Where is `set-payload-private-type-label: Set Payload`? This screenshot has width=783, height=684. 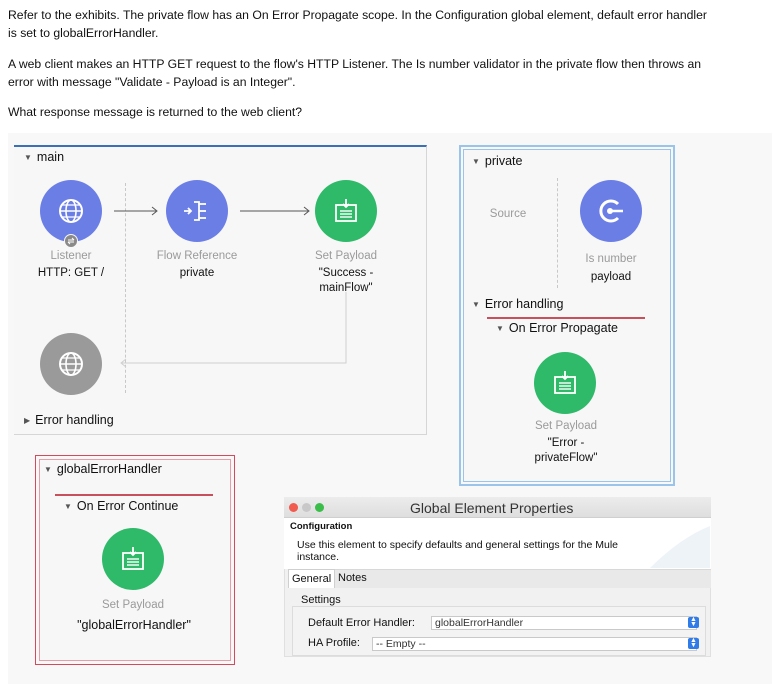 set-payload-private-type-label: Set Payload is located at coordinates (565, 426).